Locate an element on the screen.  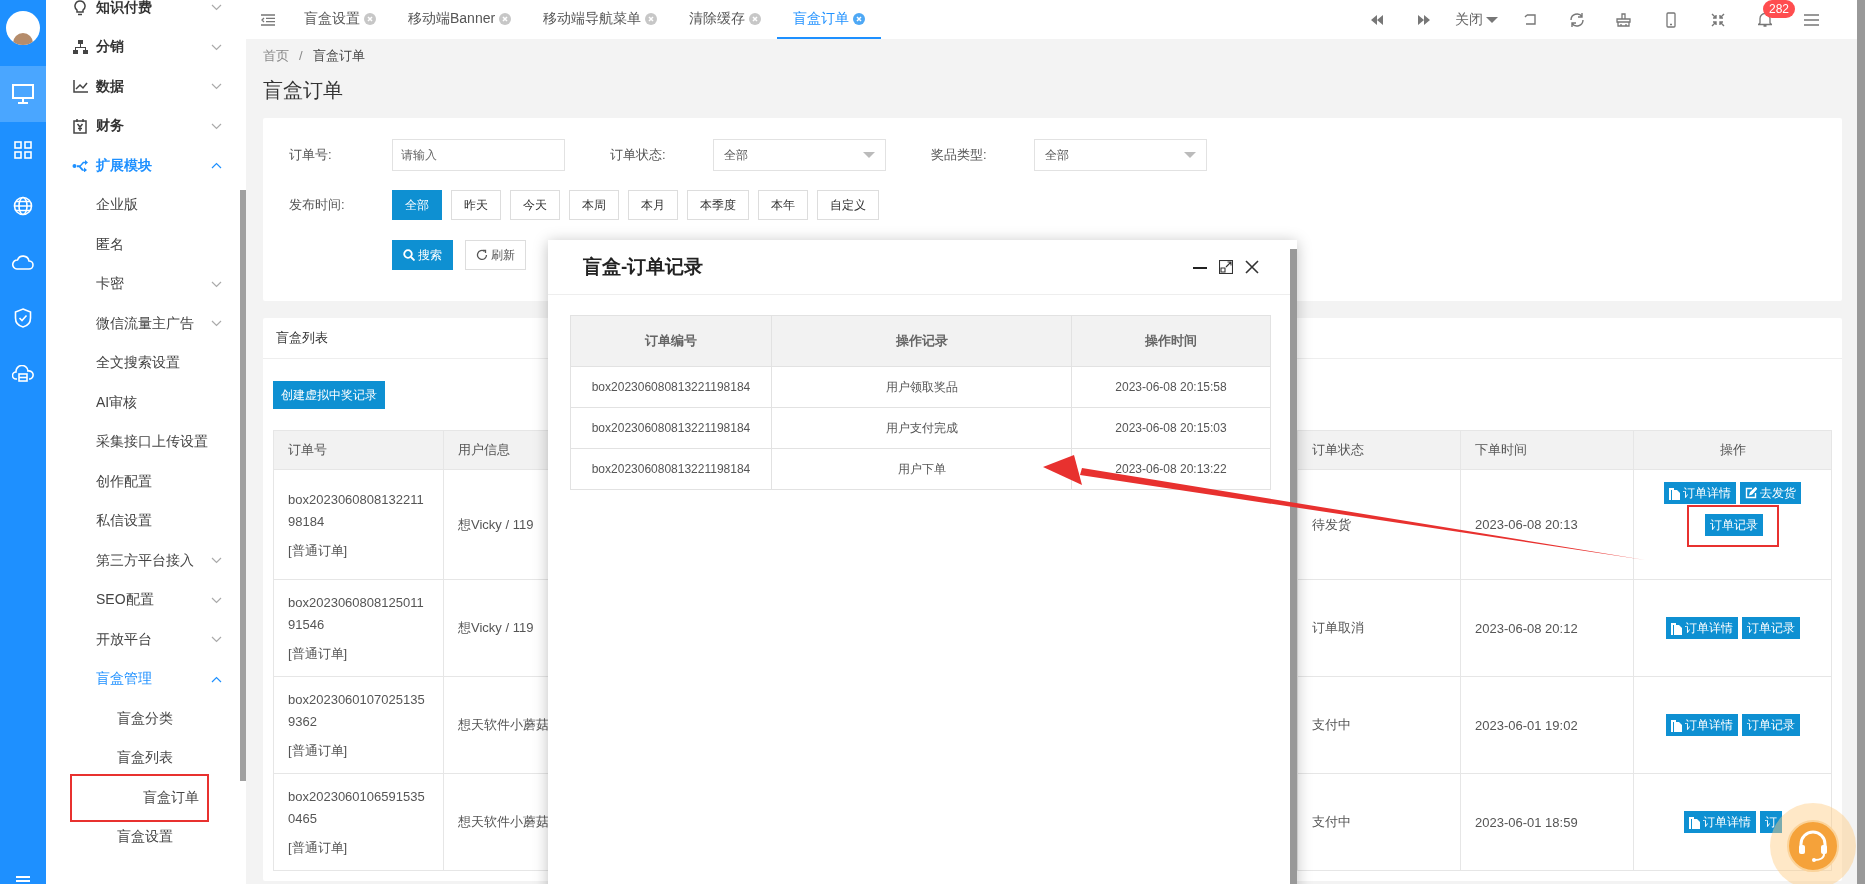
table-cell: 2023-06-01 19:02 is located at coordinates (1547, 725).